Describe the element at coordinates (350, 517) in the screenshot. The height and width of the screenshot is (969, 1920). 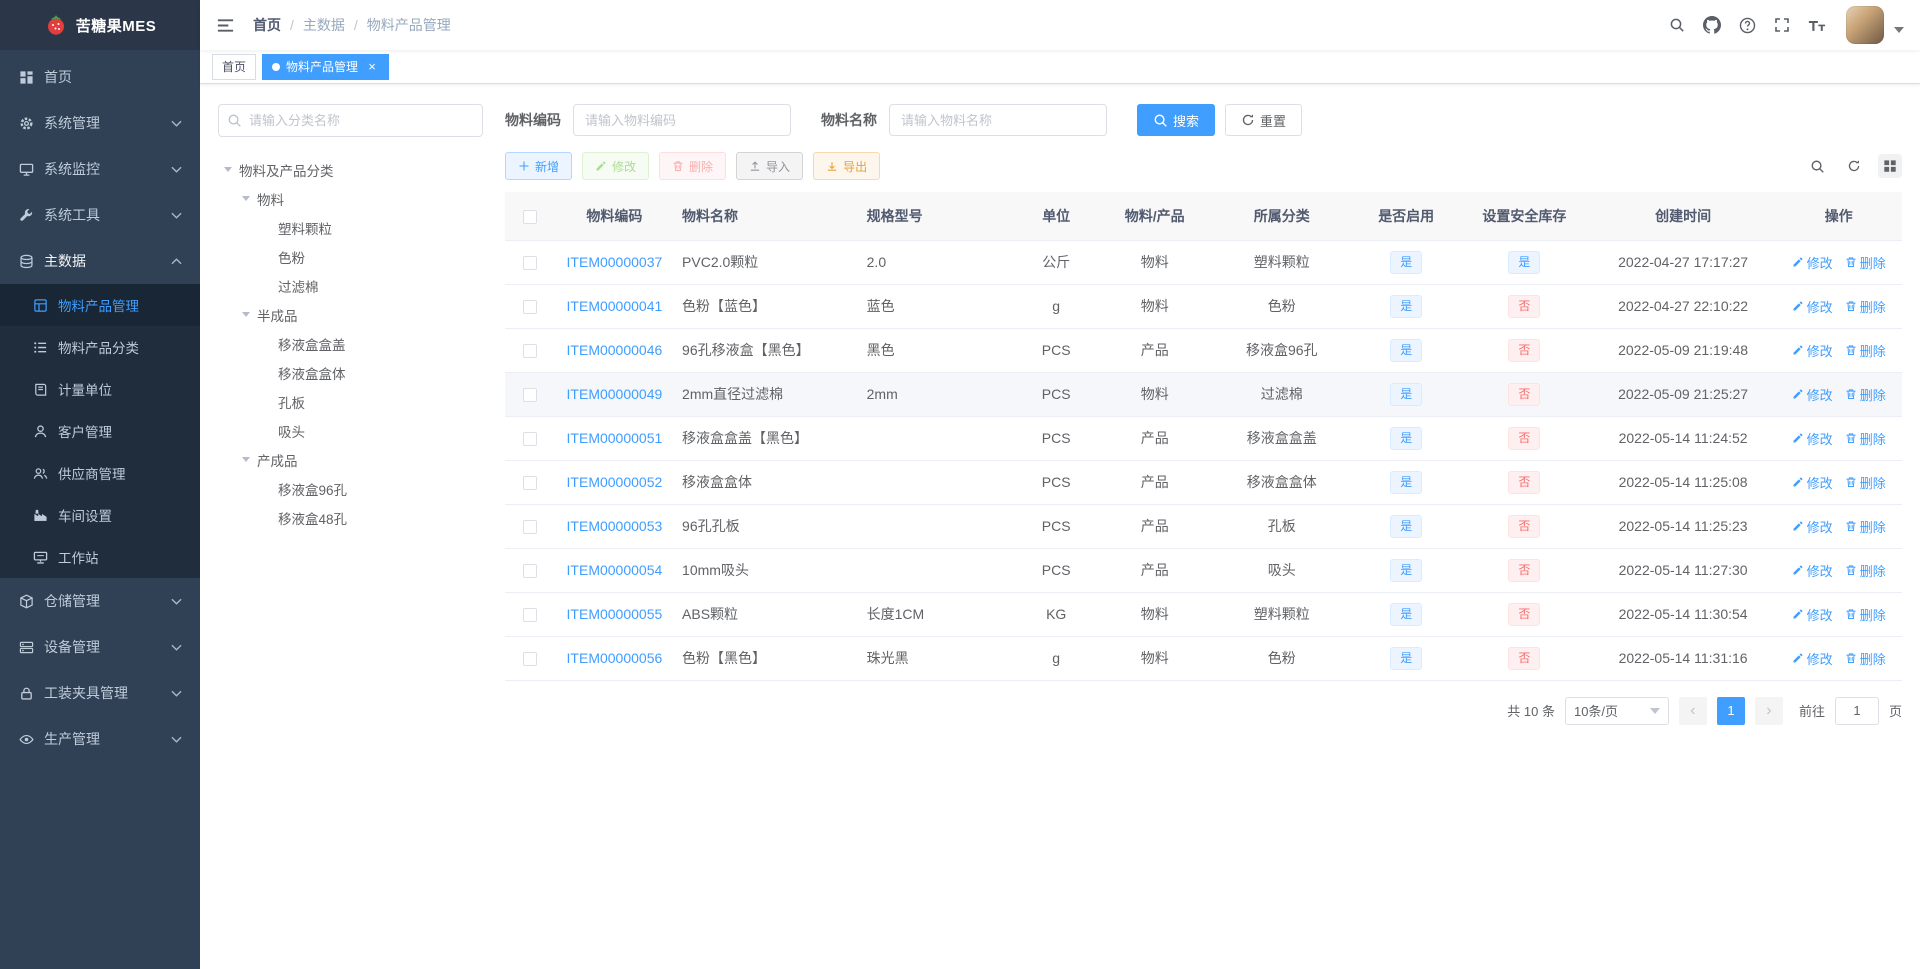
I see `tree-node: 移液盒48孔` at that location.